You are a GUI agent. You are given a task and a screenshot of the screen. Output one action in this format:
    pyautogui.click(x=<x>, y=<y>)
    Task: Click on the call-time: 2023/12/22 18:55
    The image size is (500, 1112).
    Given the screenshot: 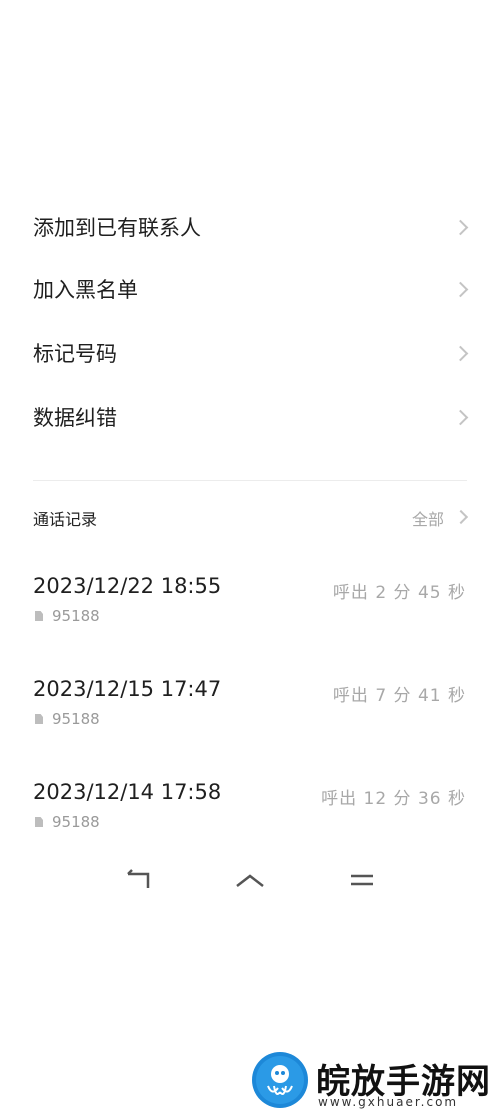 What is the action you would take?
    pyautogui.click(x=127, y=586)
    